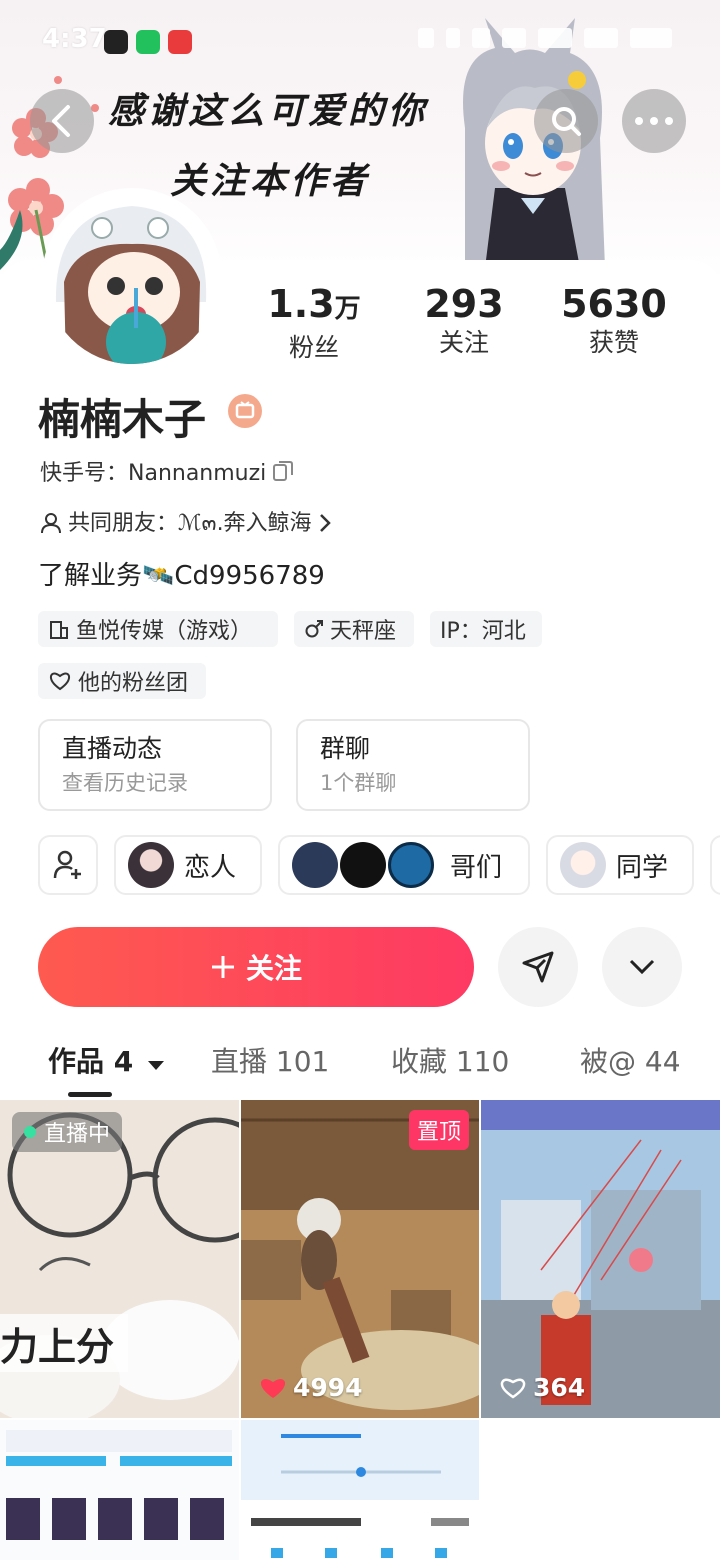 This screenshot has width=720, height=1560. What do you see at coordinates (222, 967) in the screenshot?
I see `plus-icon` at bounding box center [222, 967].